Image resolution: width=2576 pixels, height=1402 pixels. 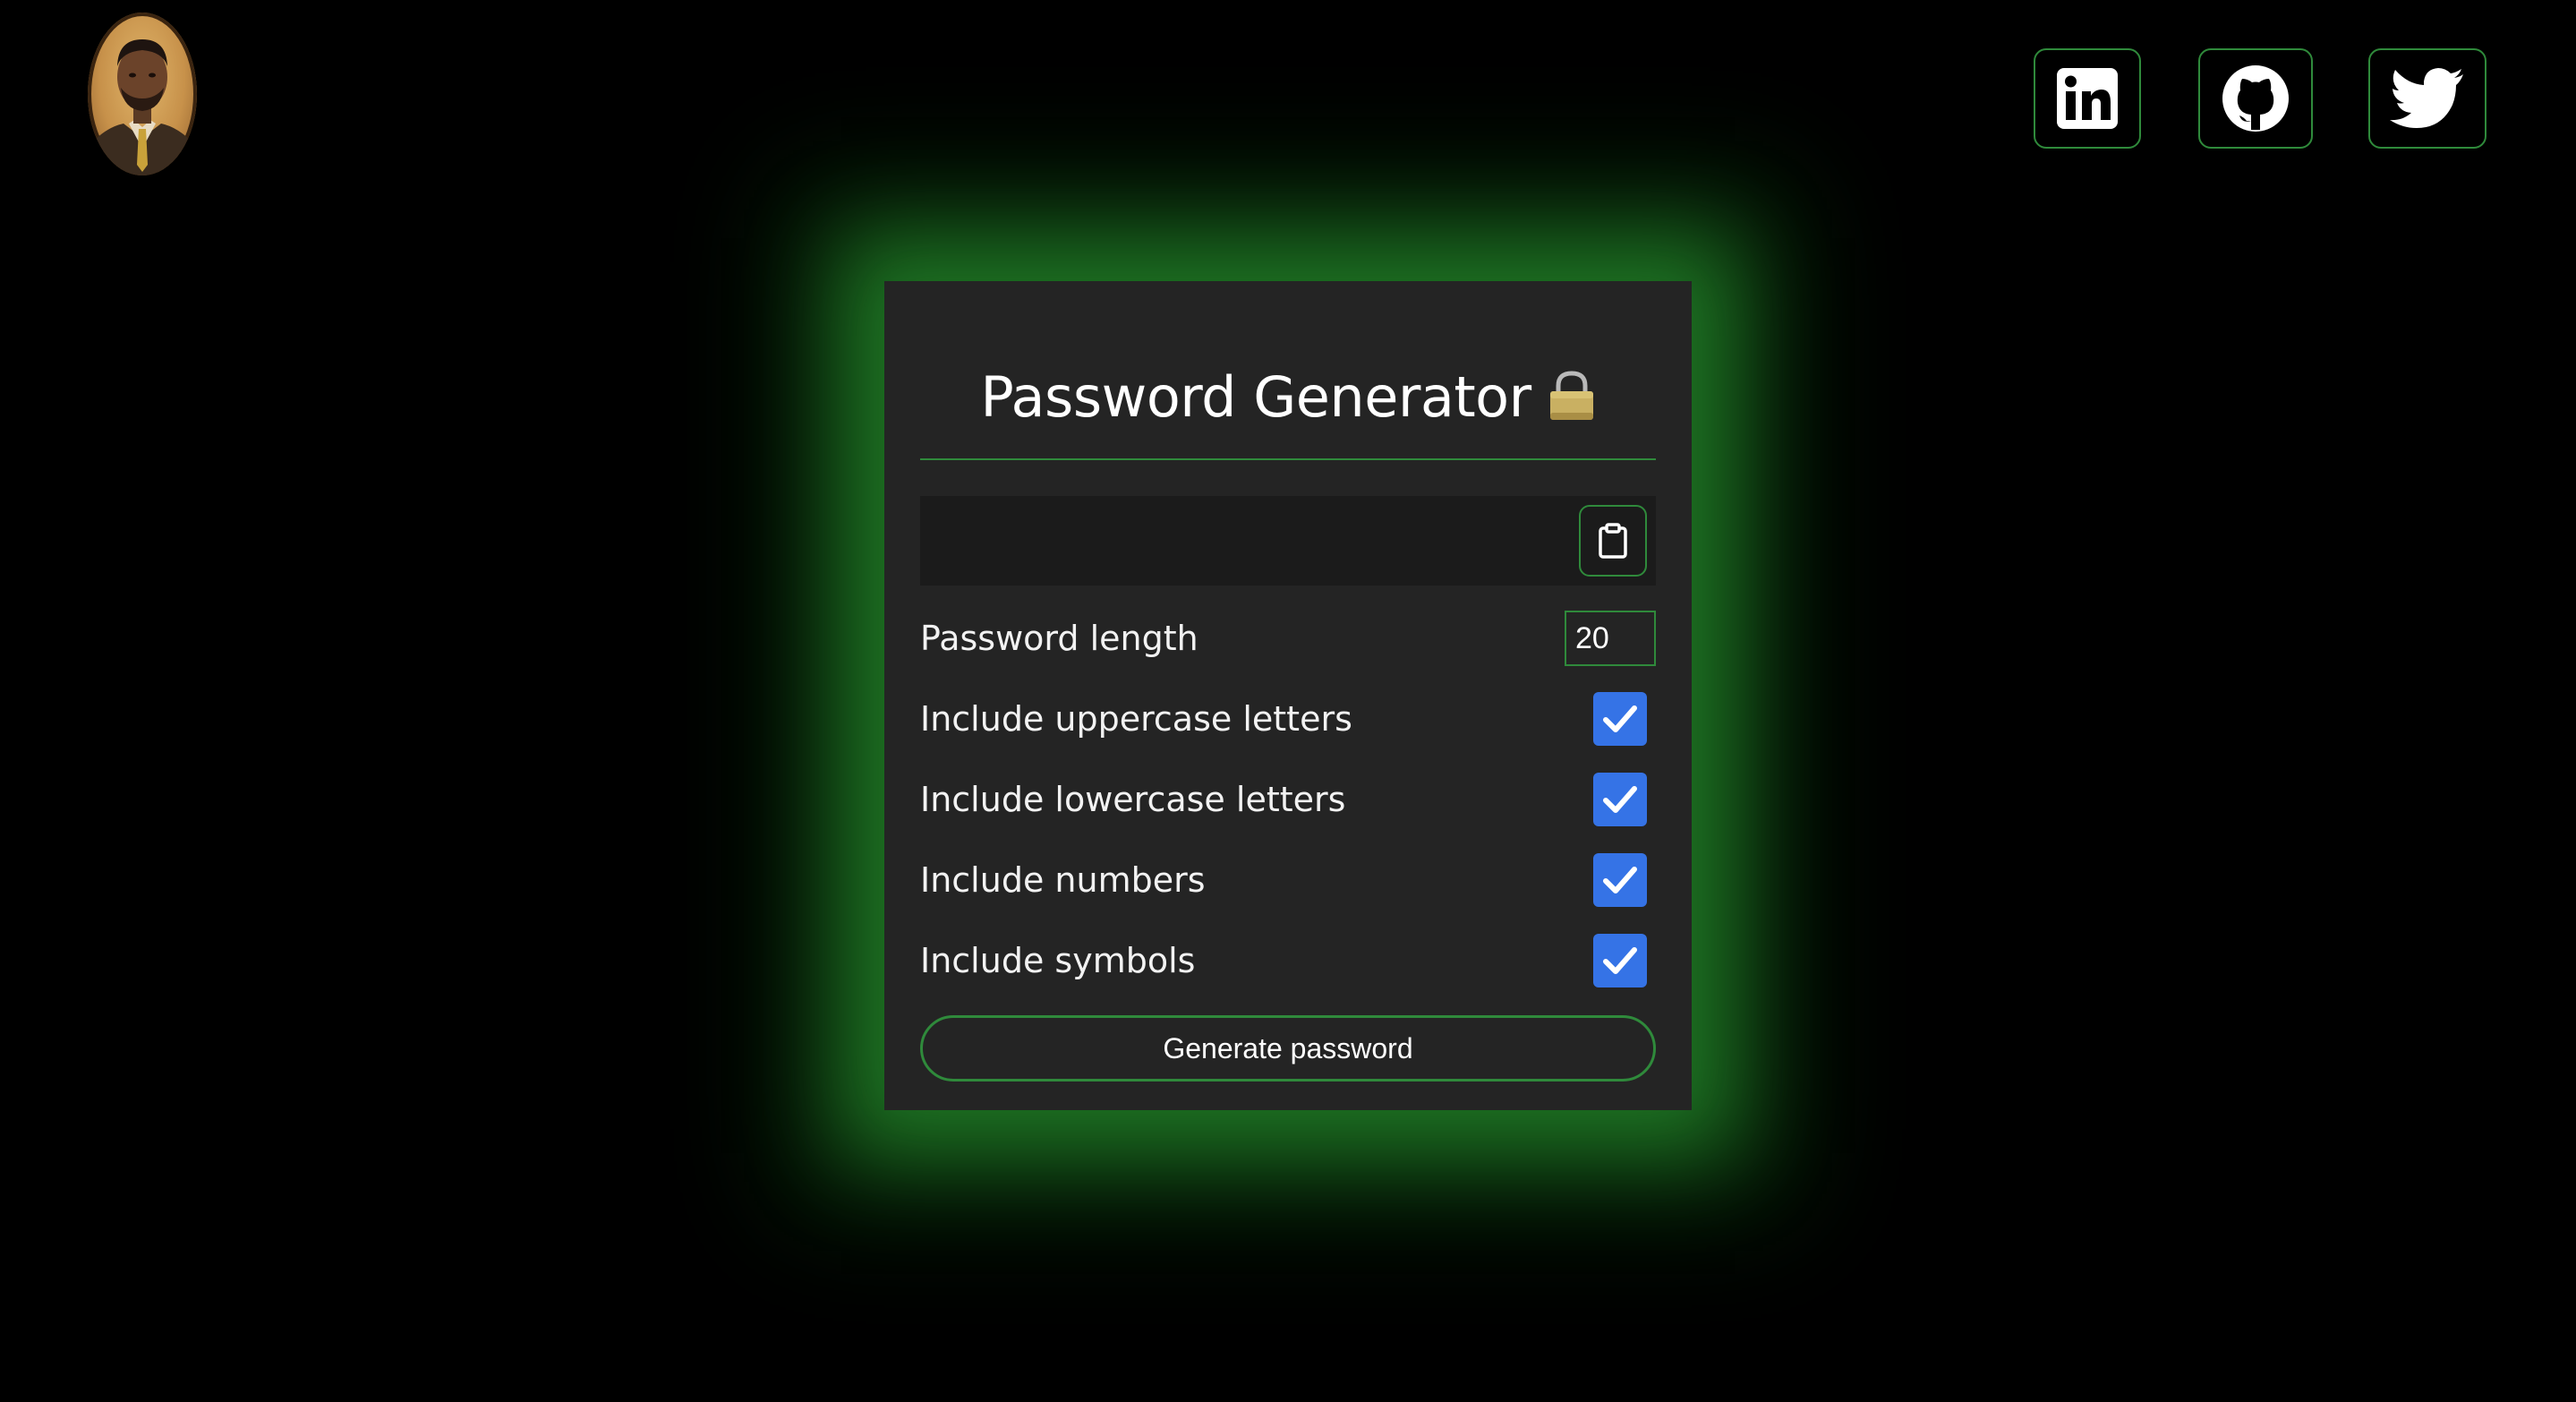 What do you see at coordinates (1288, 880) in the screenshot?
I see `numbers-option-row: Include numbers` at bounding box center [1288, 880].